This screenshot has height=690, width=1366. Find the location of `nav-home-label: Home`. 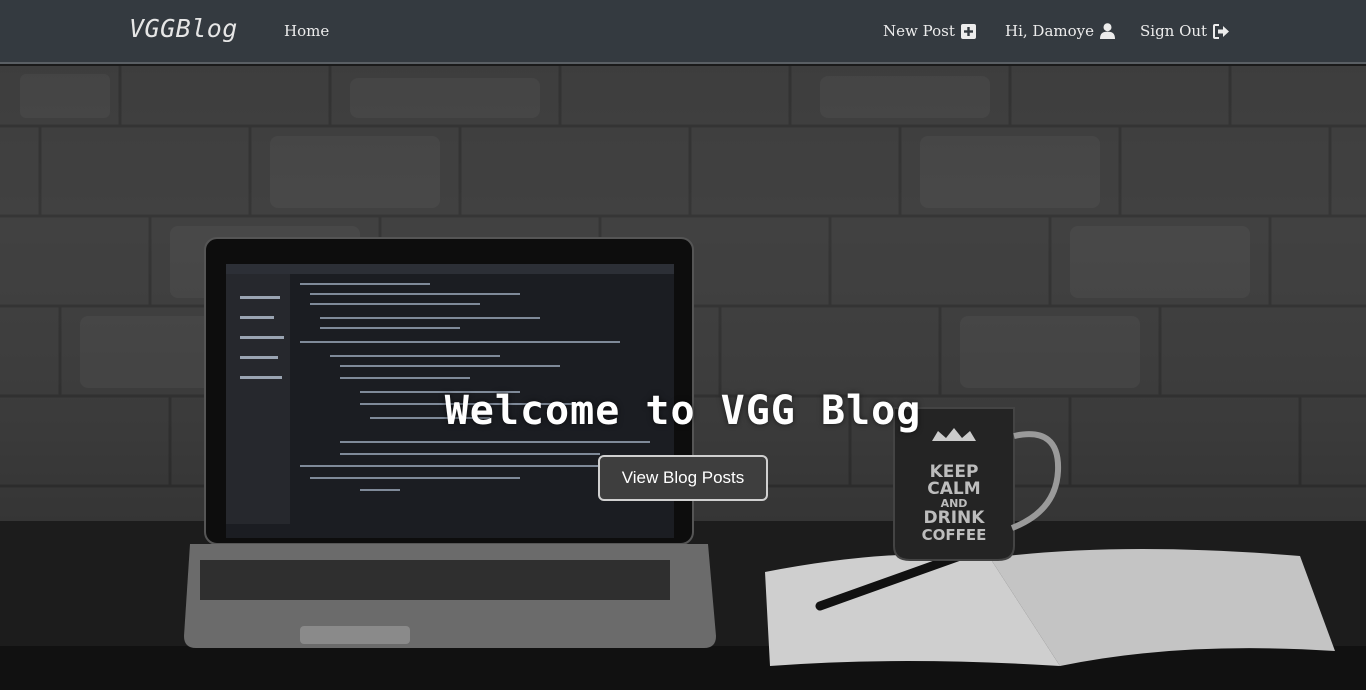

nav-home-label: Home is located at coordinates (307, 31).